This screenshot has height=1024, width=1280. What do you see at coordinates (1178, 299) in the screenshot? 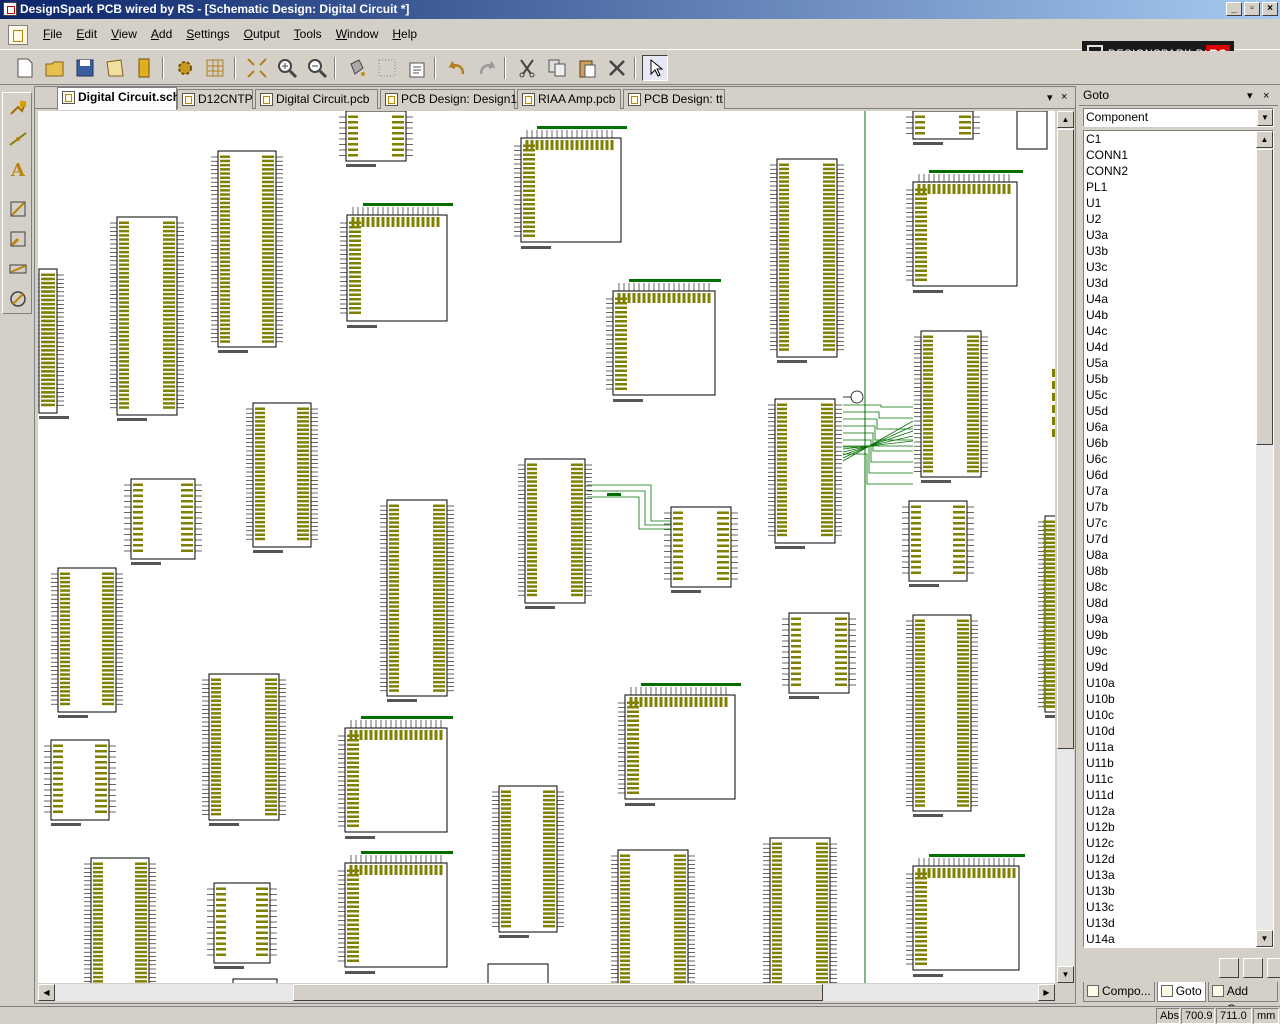
I see `component-list-item: U4a` at bounding box center [1178, 299].